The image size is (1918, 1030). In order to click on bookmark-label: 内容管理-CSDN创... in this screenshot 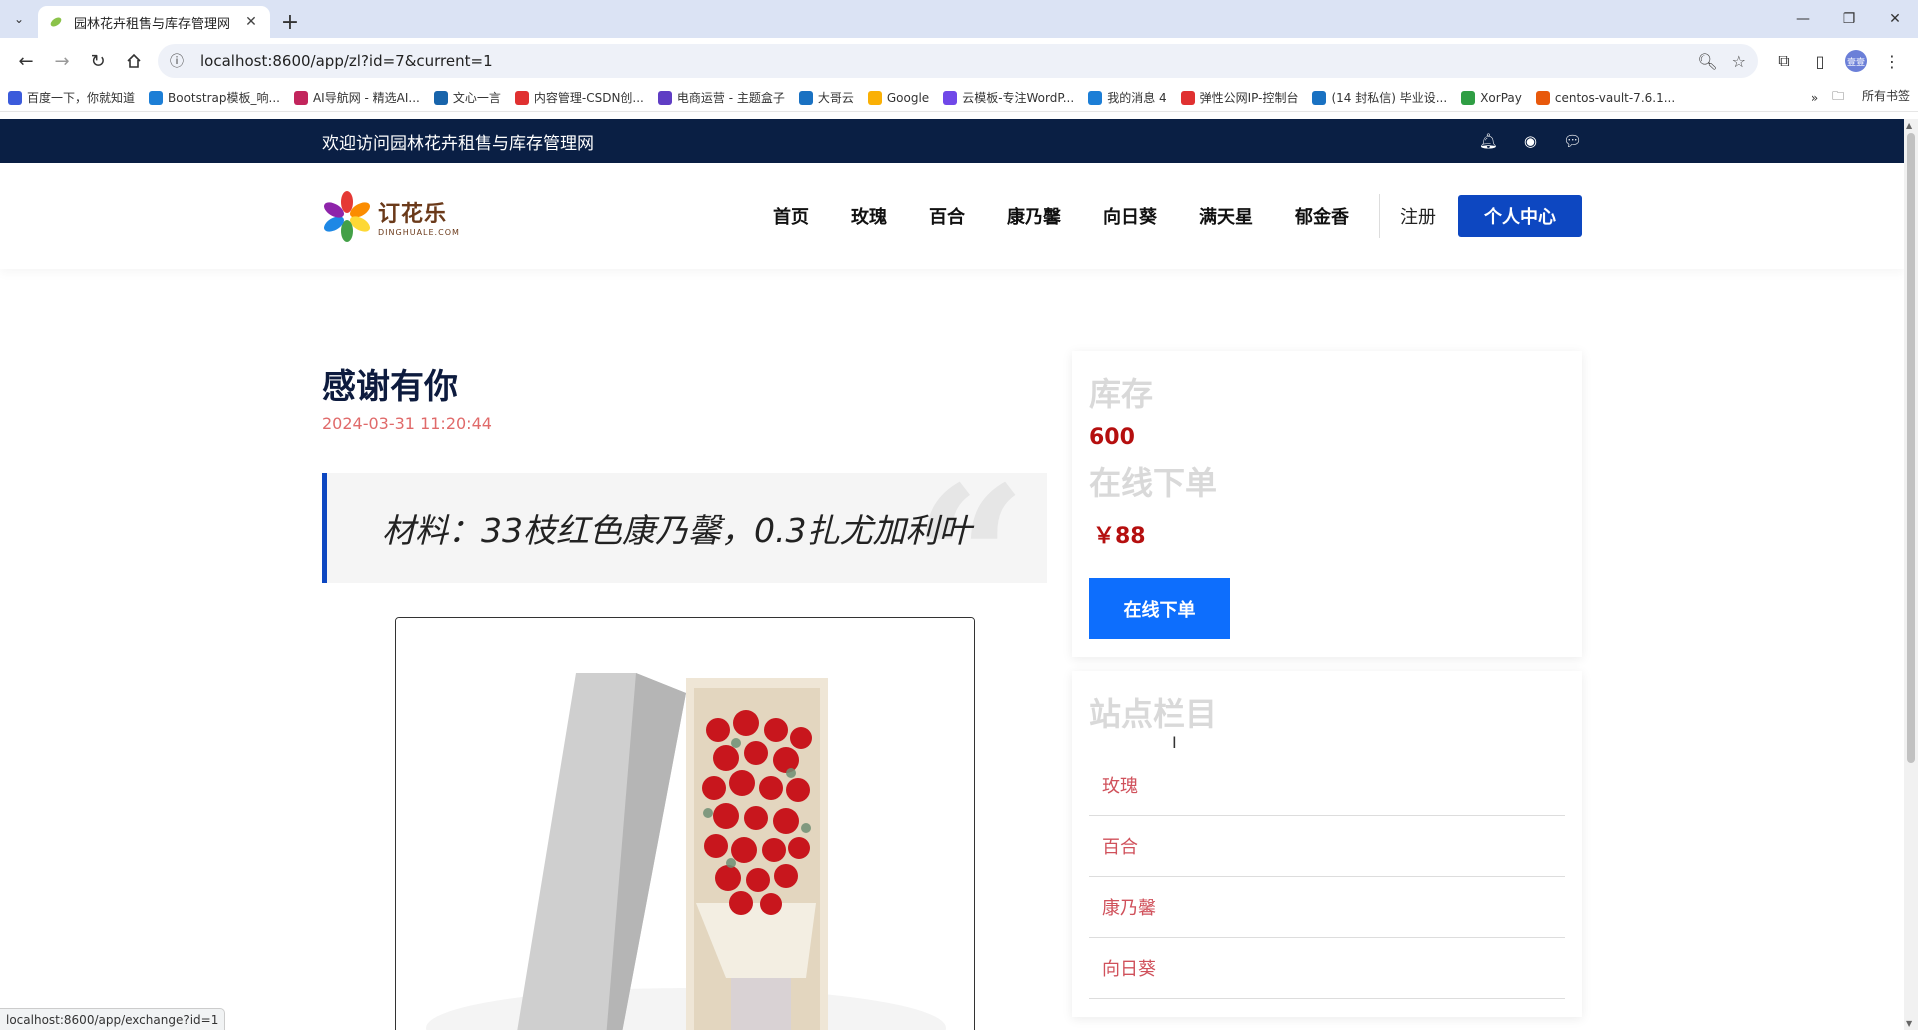, I will do `click(588, 98)`.